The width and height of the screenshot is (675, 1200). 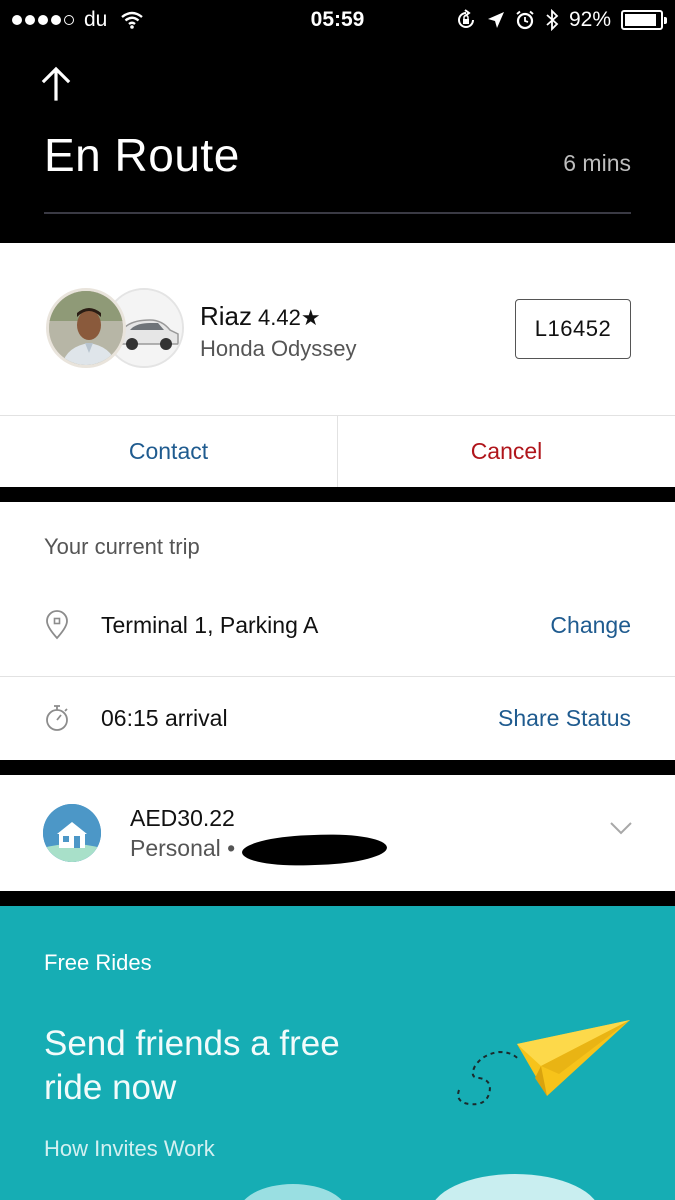 I want to click on bluetooth-icon, so click(x=552, y=20).